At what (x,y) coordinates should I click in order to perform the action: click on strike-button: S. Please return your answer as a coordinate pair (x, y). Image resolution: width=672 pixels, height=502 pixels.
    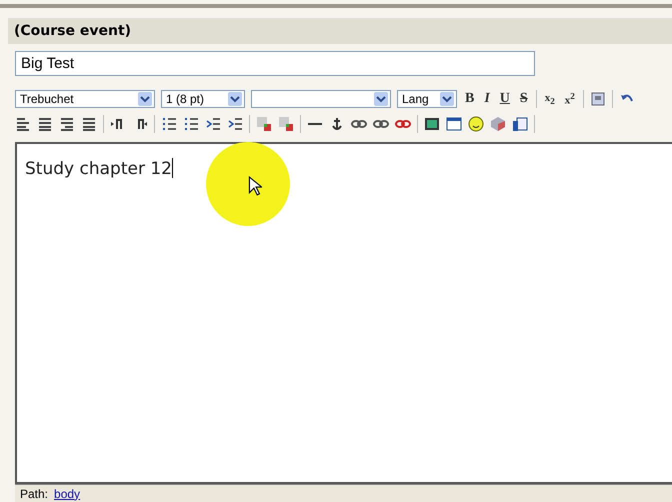
    Looking at the image, I should click on (524, 99).